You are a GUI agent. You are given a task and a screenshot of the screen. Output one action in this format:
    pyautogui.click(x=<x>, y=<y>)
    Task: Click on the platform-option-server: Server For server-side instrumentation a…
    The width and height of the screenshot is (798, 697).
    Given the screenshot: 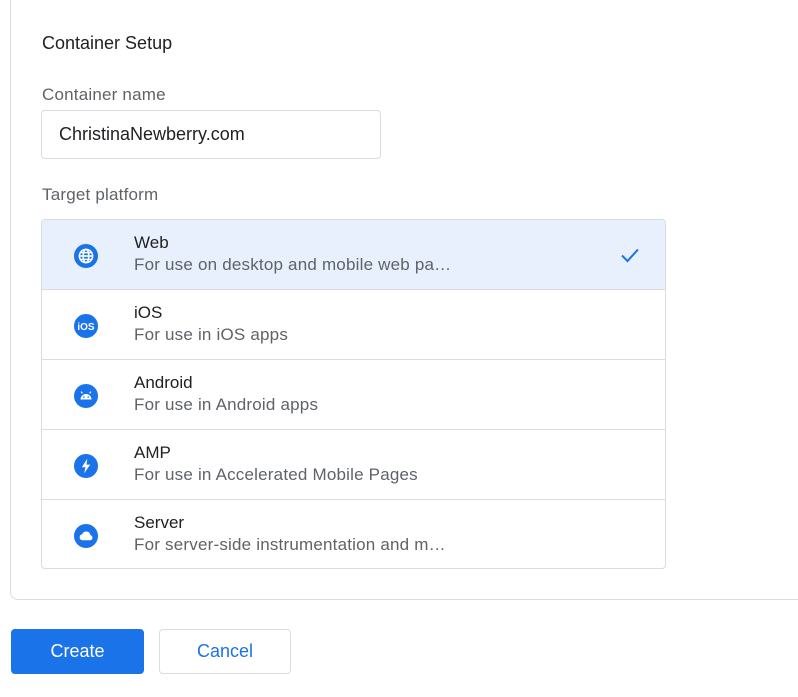 What is the action you would take?
    pyautogui.click(x=353, y=534)
    